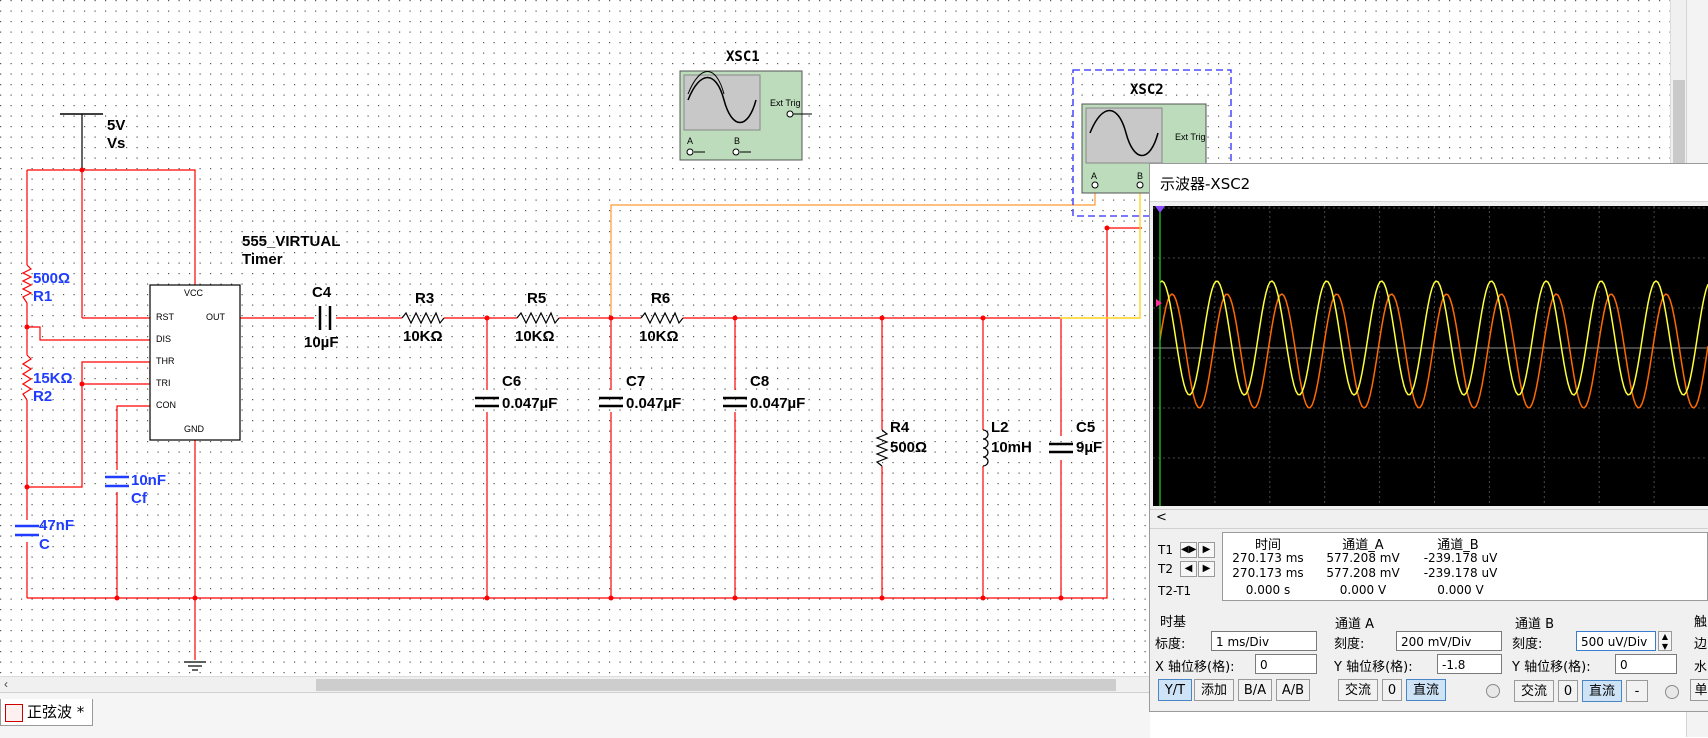 The width and height of the screenshot is (1708, 738). Describe the element at coordinates (575, 715) in the screenshot. I see `tab-bar: 正弦波 *` at that location.